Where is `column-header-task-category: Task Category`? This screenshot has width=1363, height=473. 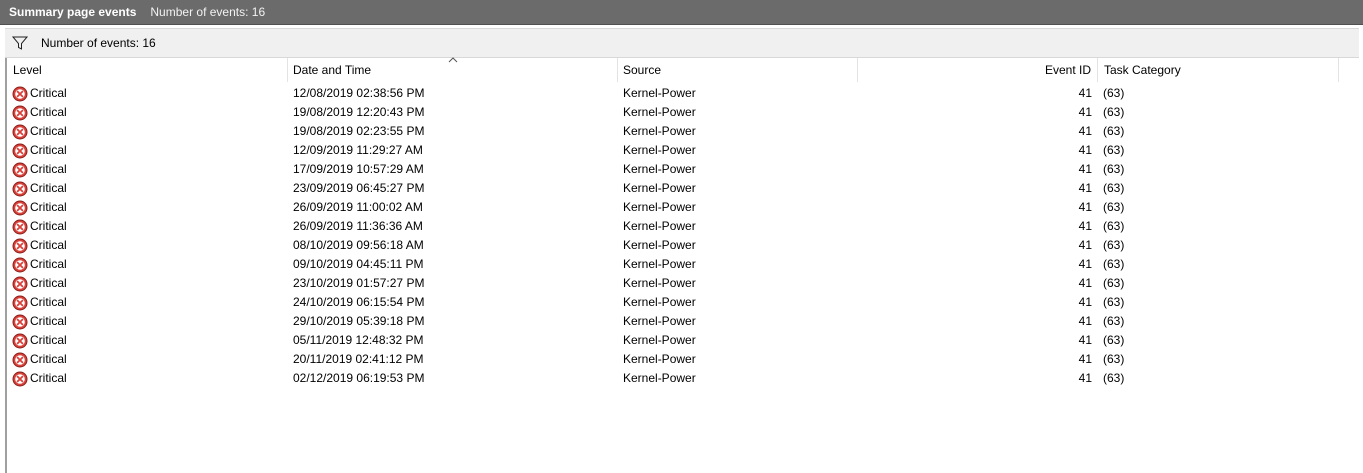 column-header-task-category: Task Category is located at coordinates (1218, 70).